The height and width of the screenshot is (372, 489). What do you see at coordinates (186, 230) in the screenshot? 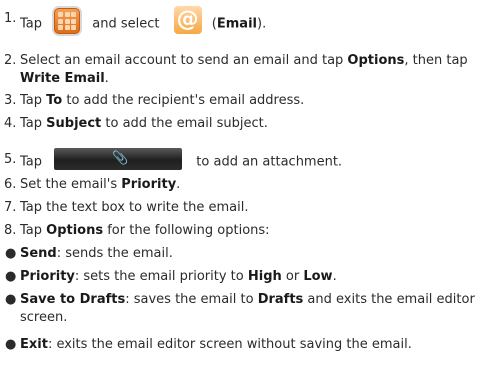
I see `step-text: for the following options:` at bounding box center [186, 230].